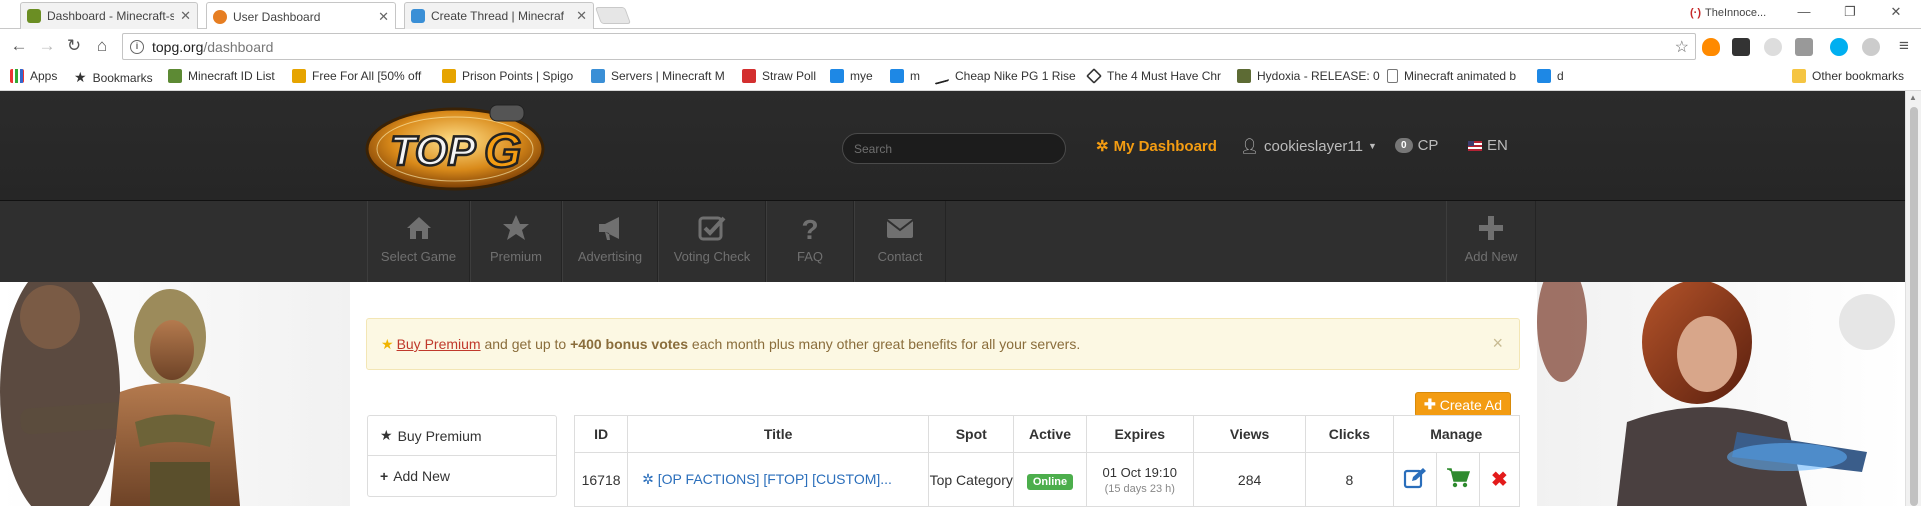 The image size is (1921, 507). What do you see at coordinates (1913, 97) in the screenshot?
I see `scroll-up-icon: ▲` at bounding box center [1913, 97].